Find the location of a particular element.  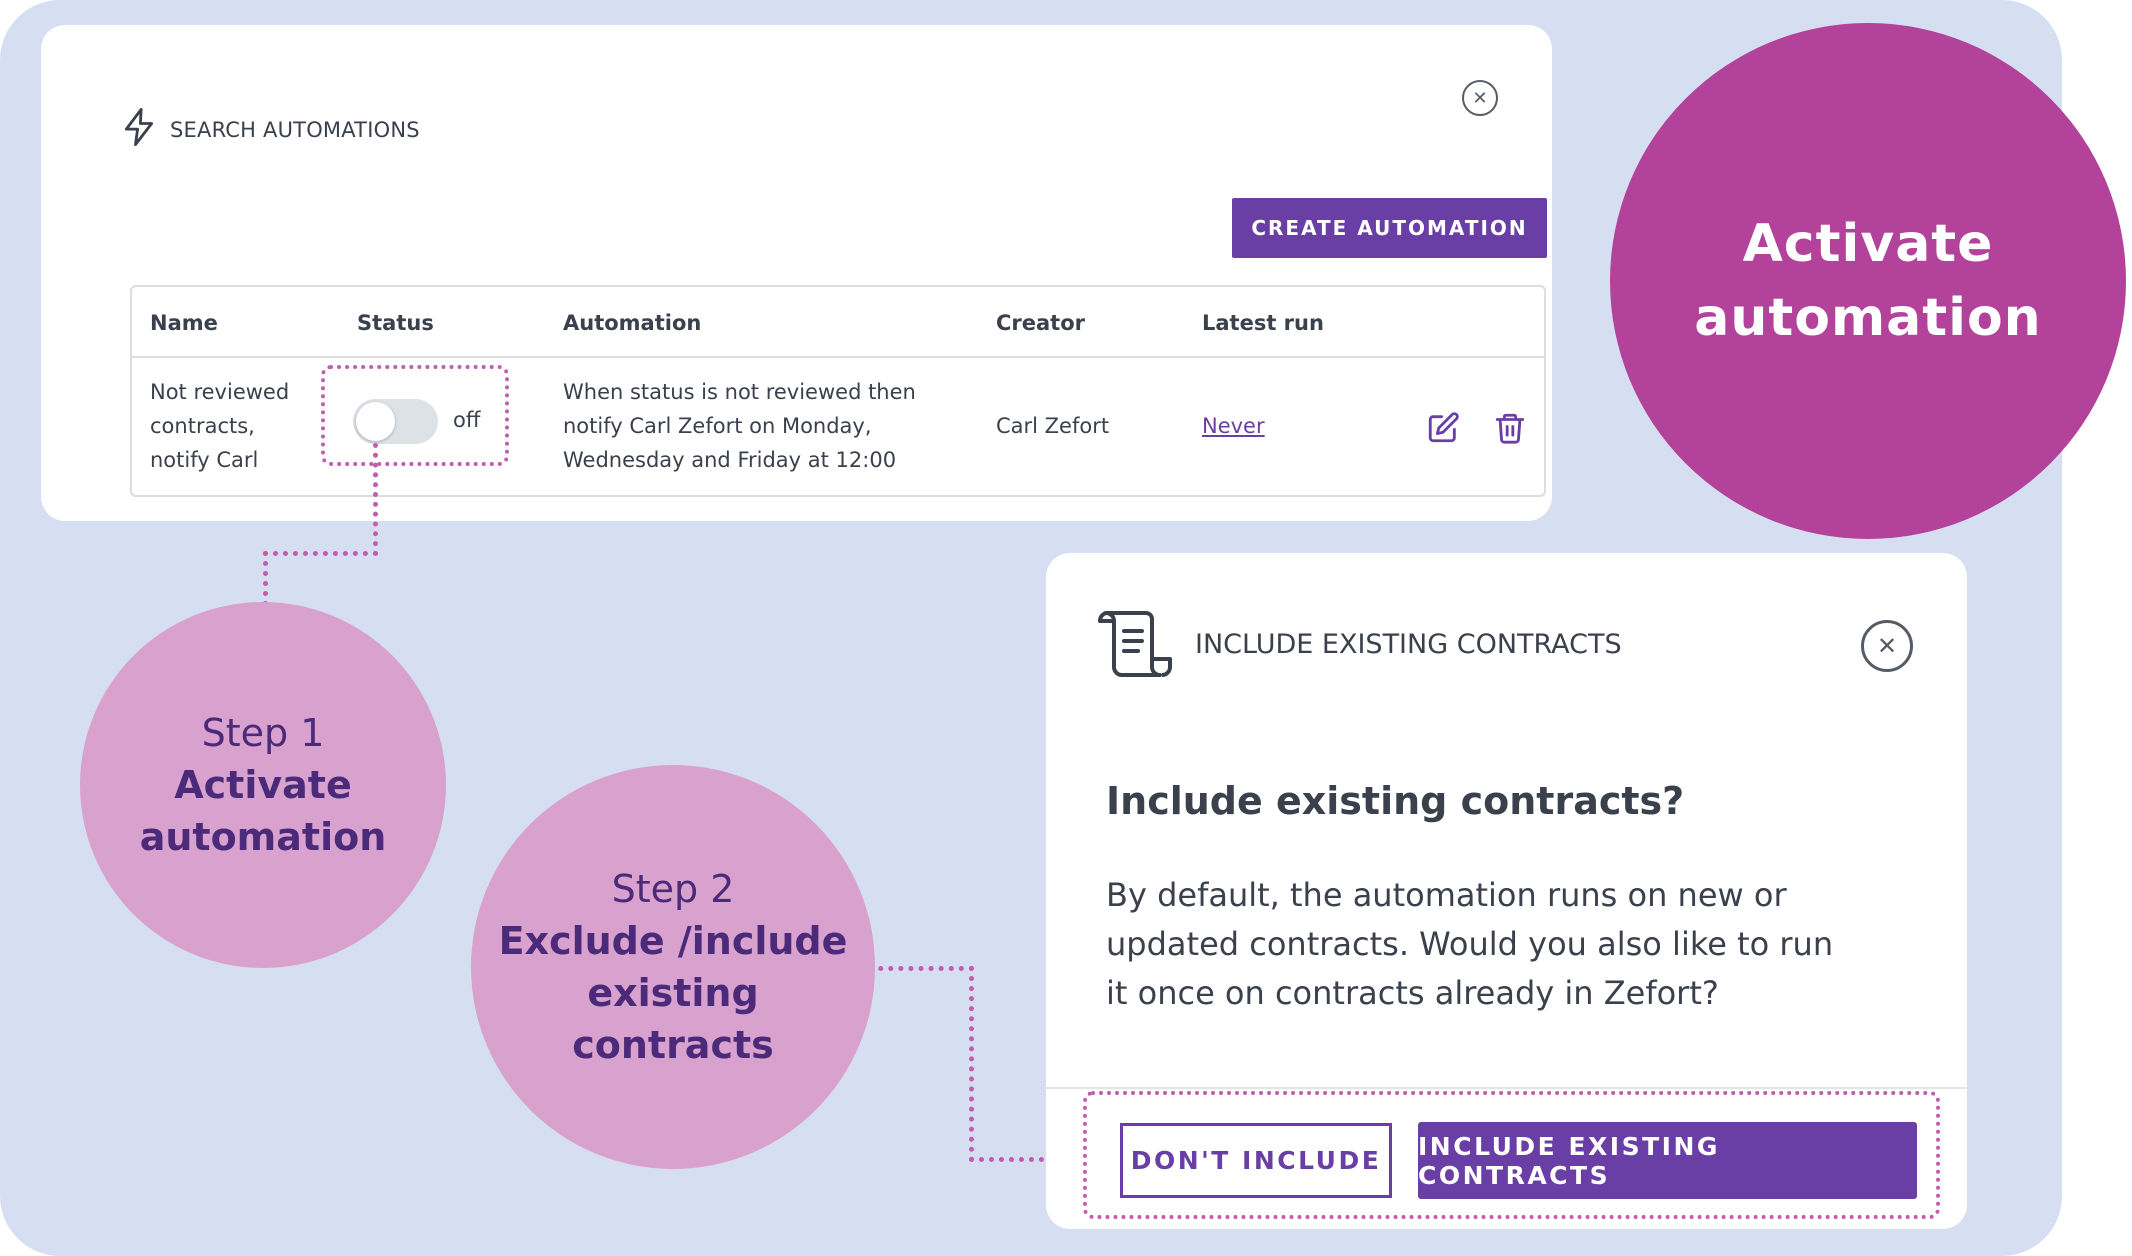

row-latest-run: Never is located at coordinates (1233, 426).